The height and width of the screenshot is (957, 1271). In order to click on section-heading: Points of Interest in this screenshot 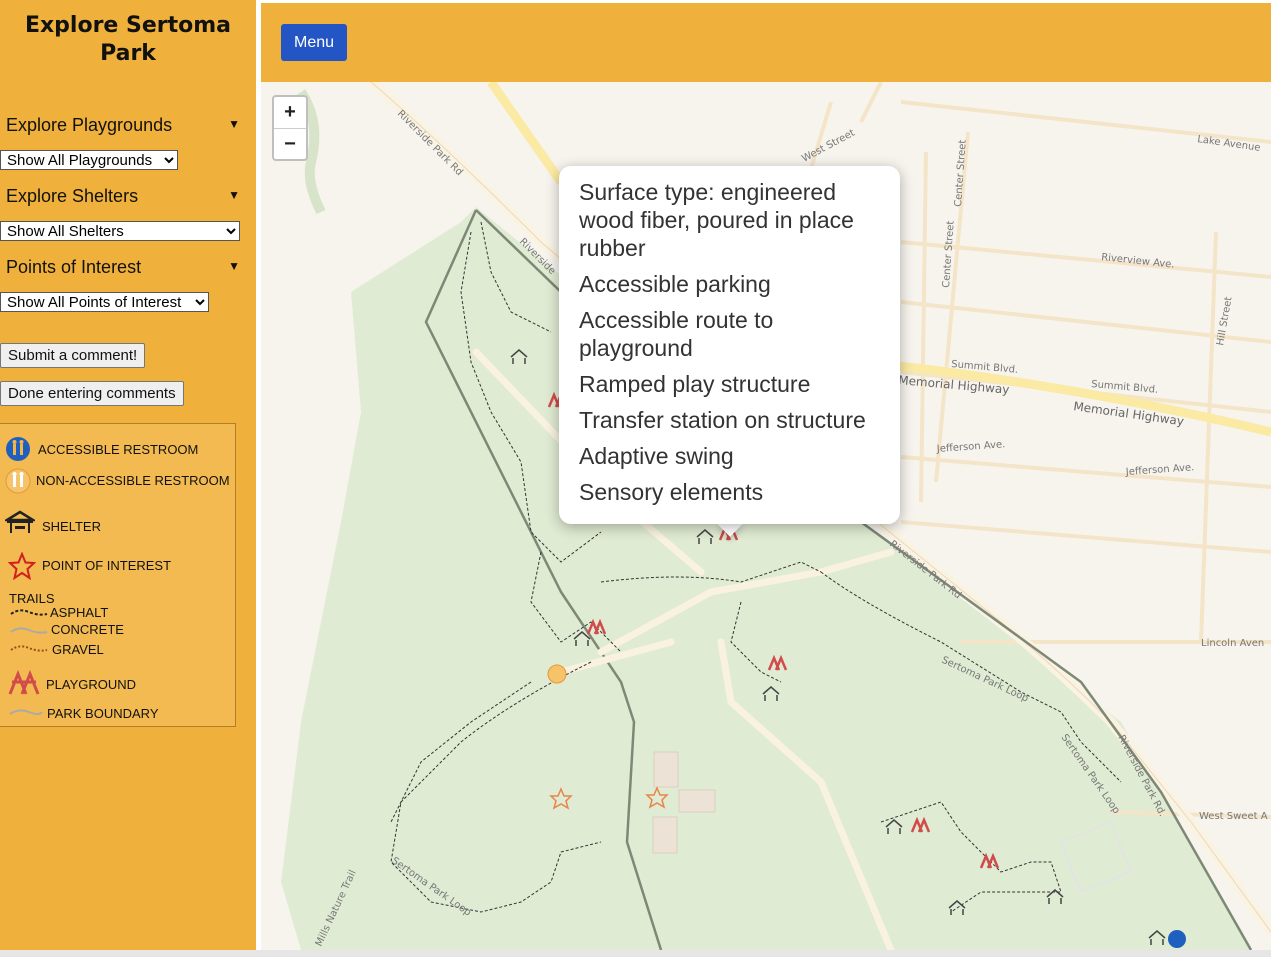, I will do `click(74, 267)`.